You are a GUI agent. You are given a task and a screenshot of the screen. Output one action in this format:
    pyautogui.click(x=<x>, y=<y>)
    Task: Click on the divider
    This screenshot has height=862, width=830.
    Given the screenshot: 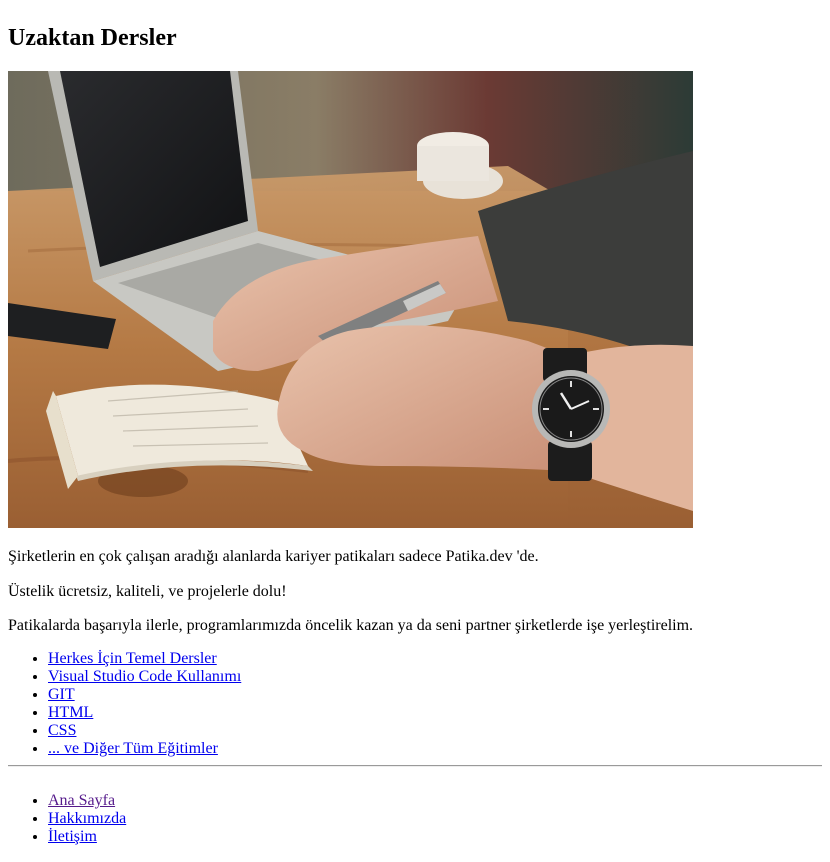 What is the action you would take?
    pyautogui.click(x=415, y=766)
    